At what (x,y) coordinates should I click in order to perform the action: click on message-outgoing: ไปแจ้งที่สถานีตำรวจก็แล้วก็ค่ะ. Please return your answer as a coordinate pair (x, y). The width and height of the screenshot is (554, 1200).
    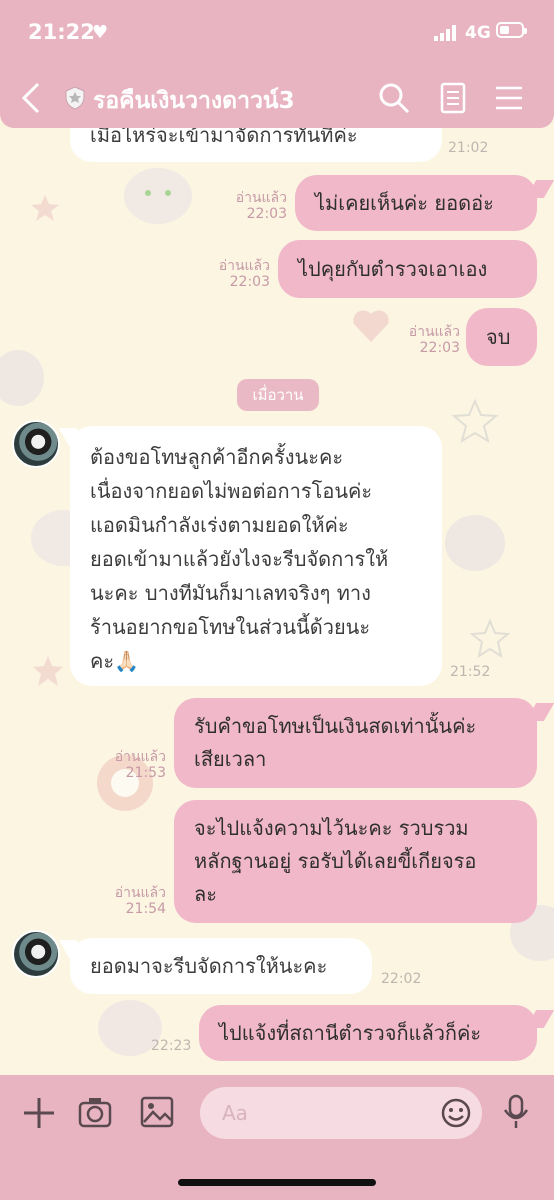
    Looking at the image, I should click on (368, 1033).